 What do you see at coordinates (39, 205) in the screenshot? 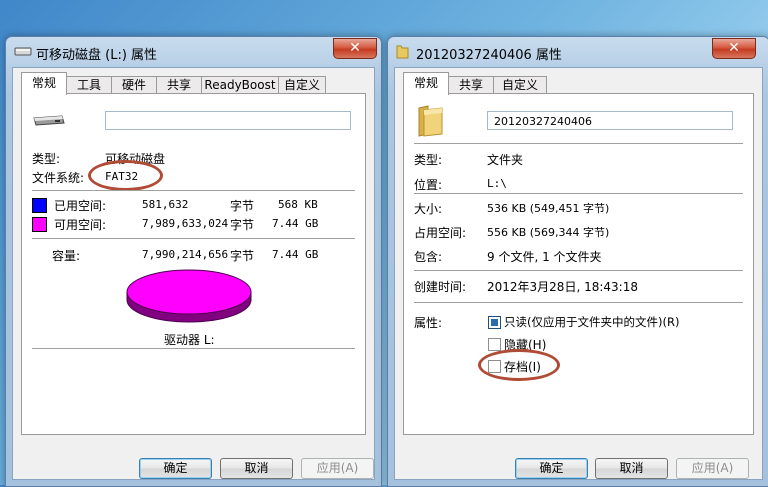
I see `used-space-swatch` at bounding box center [39, 205].